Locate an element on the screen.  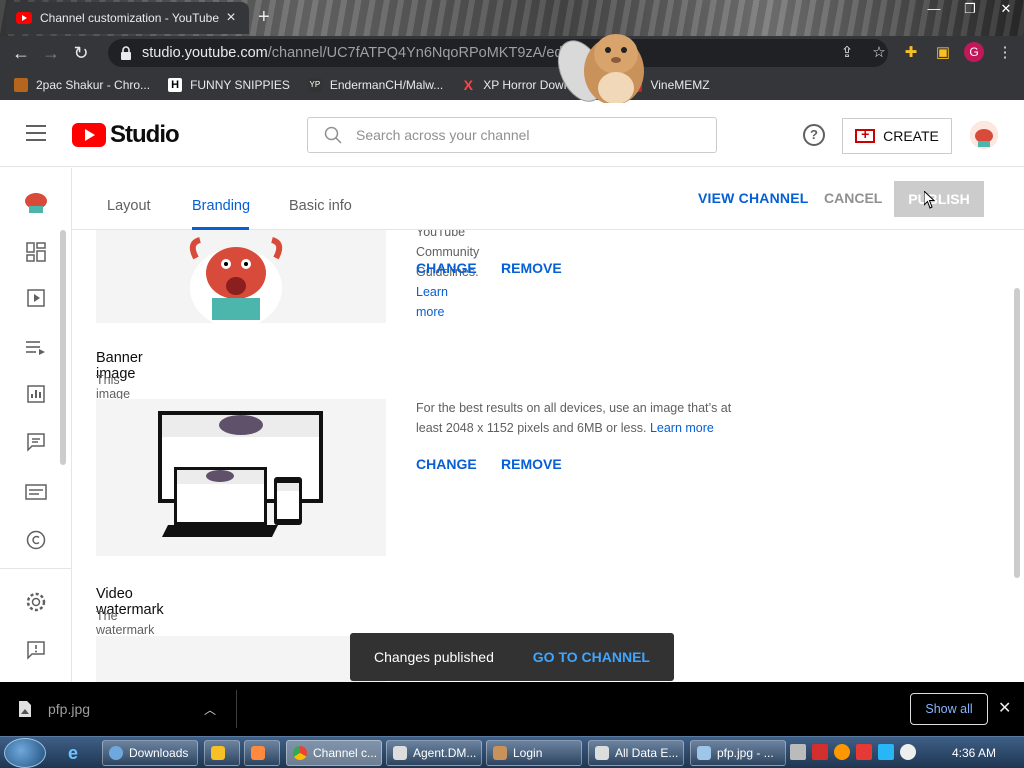
copyright-icon is located at coordinates (36, 540).